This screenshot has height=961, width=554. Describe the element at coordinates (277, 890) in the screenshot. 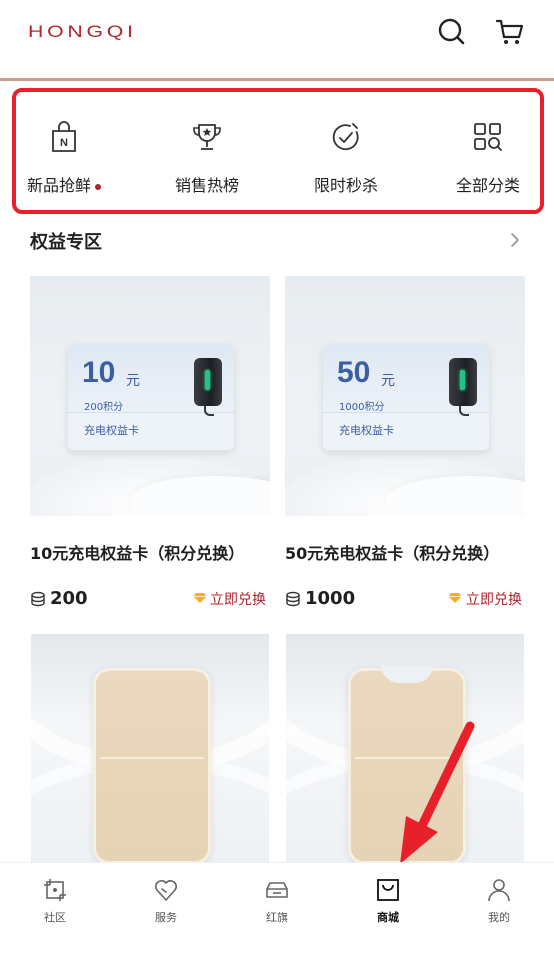

I see `car-icon` at that location.